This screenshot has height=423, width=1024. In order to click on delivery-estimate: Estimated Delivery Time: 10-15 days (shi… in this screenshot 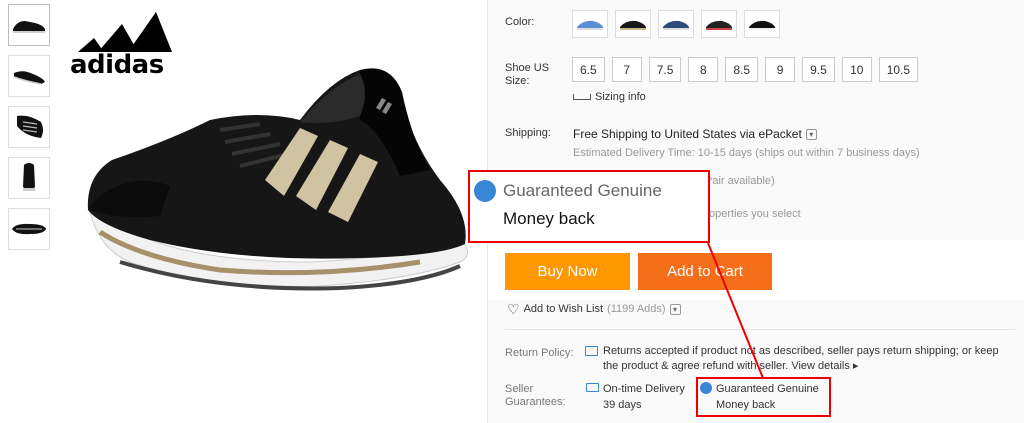, I will do `click(746, 153)`.